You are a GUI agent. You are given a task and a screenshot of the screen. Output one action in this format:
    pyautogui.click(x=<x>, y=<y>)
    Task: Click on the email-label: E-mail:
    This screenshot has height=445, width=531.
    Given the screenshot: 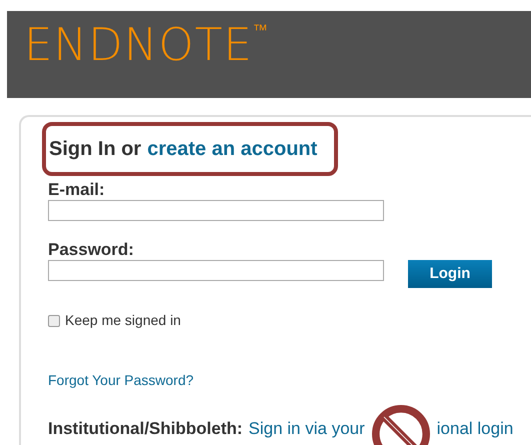 What is the action you would take?
    pyautogui.click(x=77, y=190)
    